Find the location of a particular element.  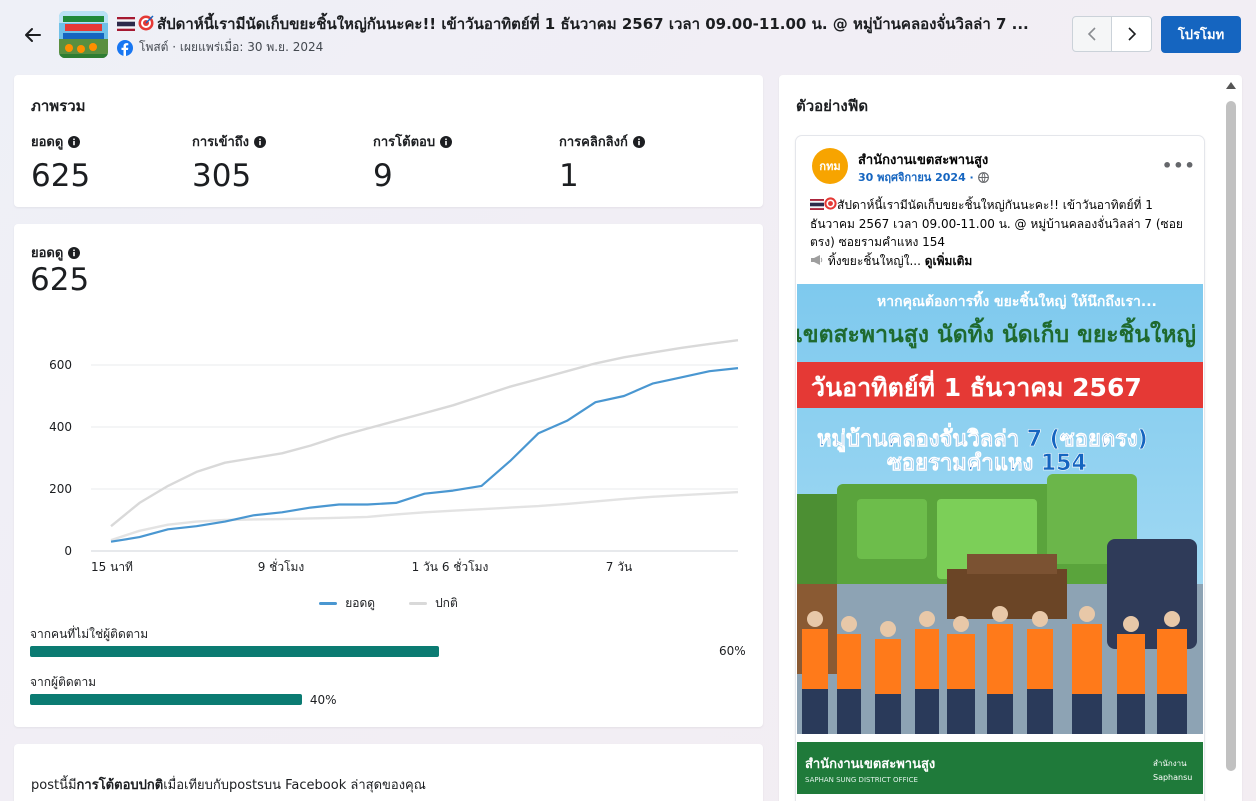

avatar-text: กทม is located at coordinates (830, 166).